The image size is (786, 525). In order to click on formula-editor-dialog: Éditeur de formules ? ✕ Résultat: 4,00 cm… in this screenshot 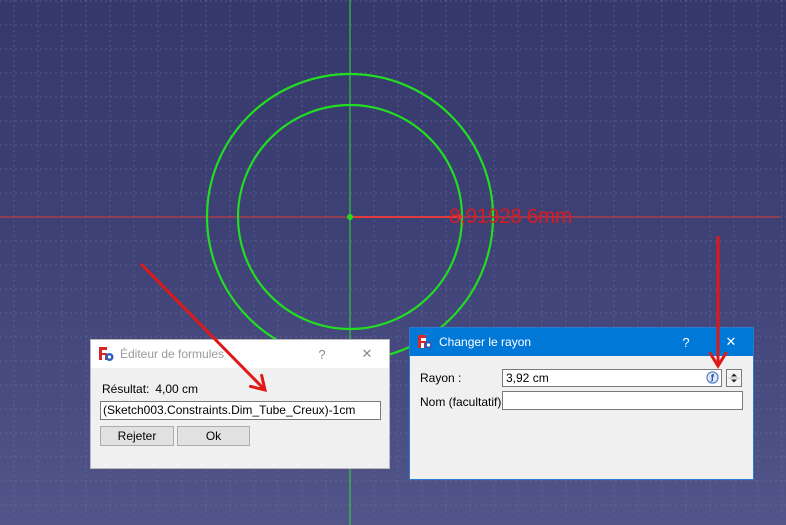, I will do `click(240, 404)`.